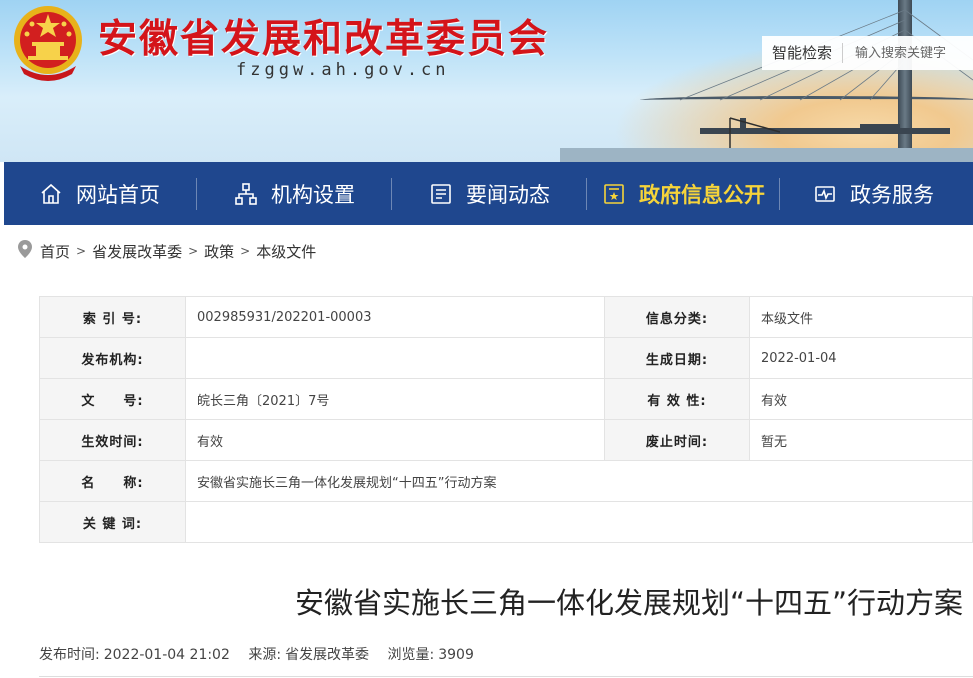 The height and width of the screenshot is (678, 973). Describe the element at coordinates (112, 317) in the screenshot. I see `index-number-label: 索 引 号:` at that location.